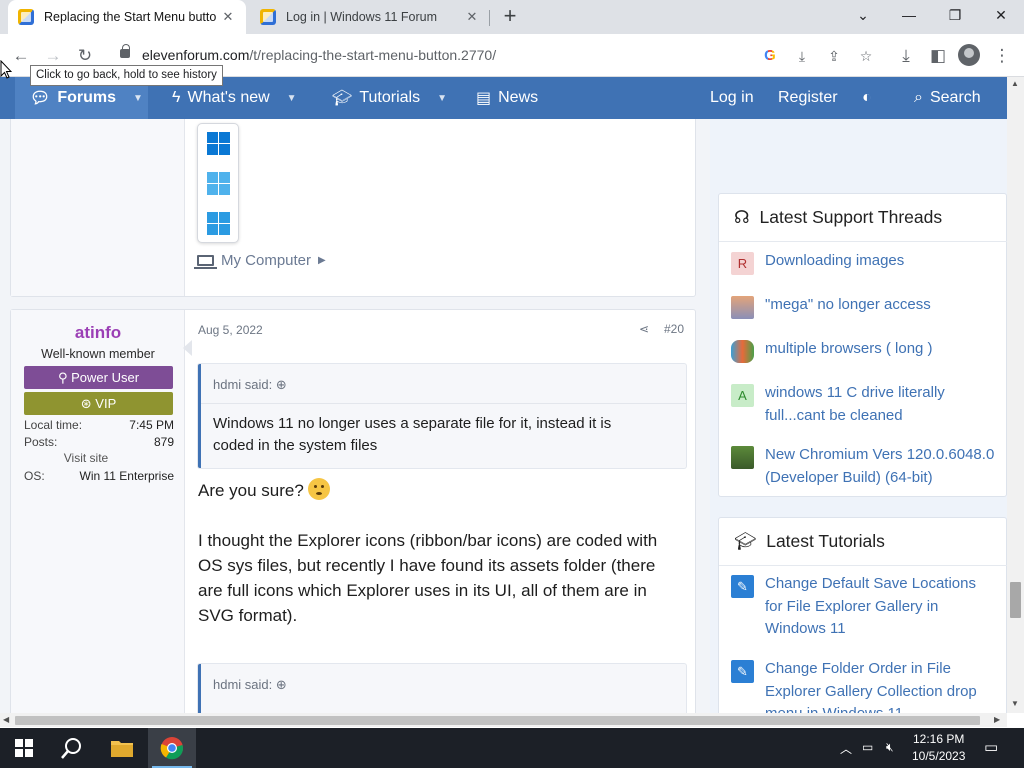 This screenshot has height=768, width=1024. What do you see at coordinates (770, 56) in the screenshot?
I see `google-icon: G` at bounding box center [770, 56].